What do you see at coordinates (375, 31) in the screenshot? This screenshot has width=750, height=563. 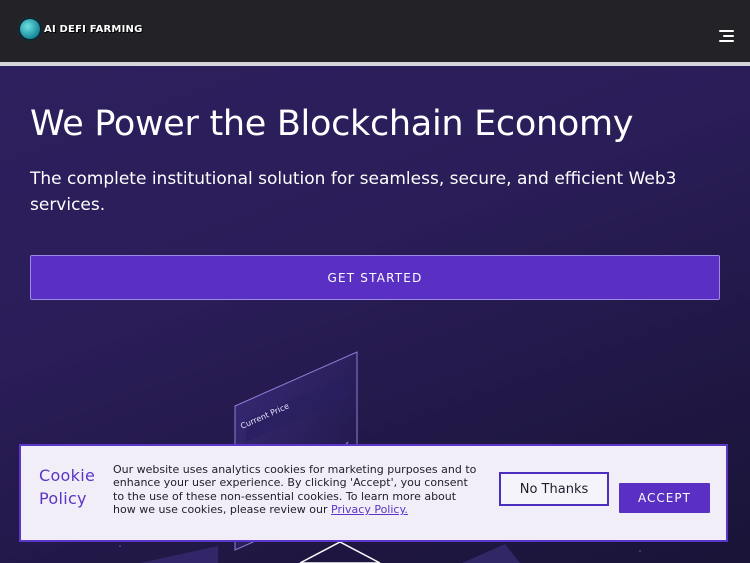 I see `top-navbar: AI DEFI FARMING` at bounding box center [375, 31].